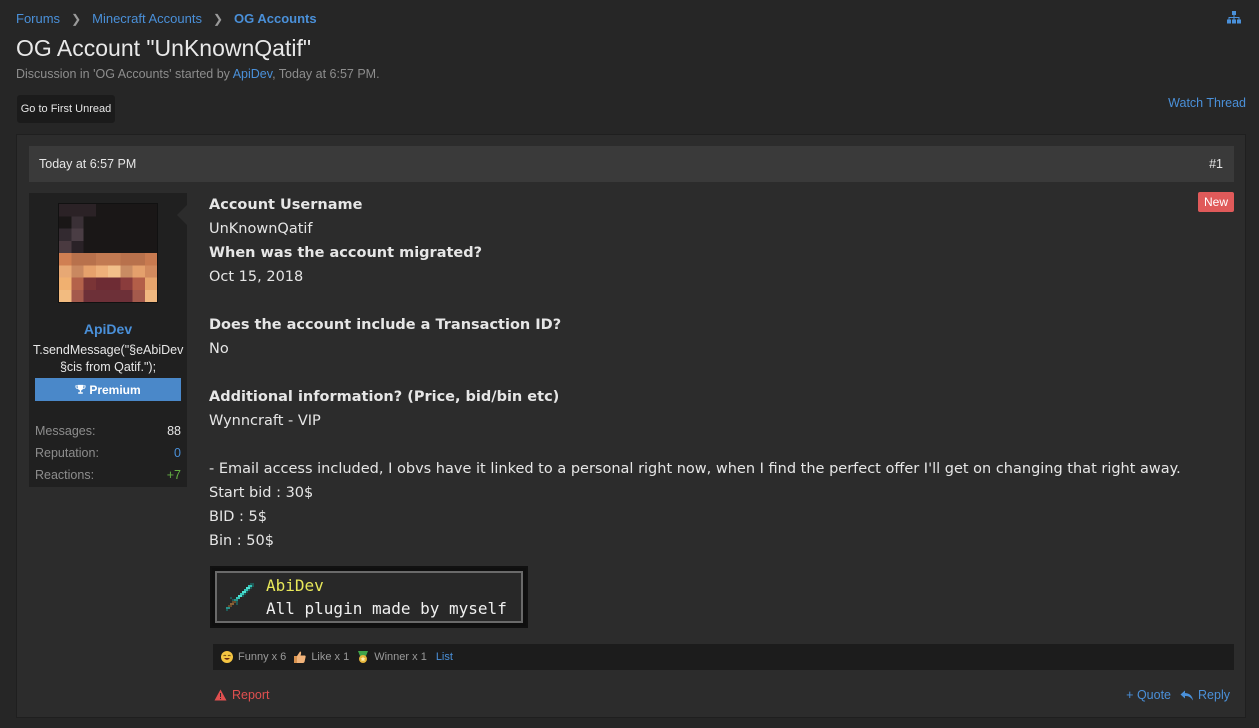  I want to click on breadcrumb-og-accounts: OG Accounts, so click(275, 18).